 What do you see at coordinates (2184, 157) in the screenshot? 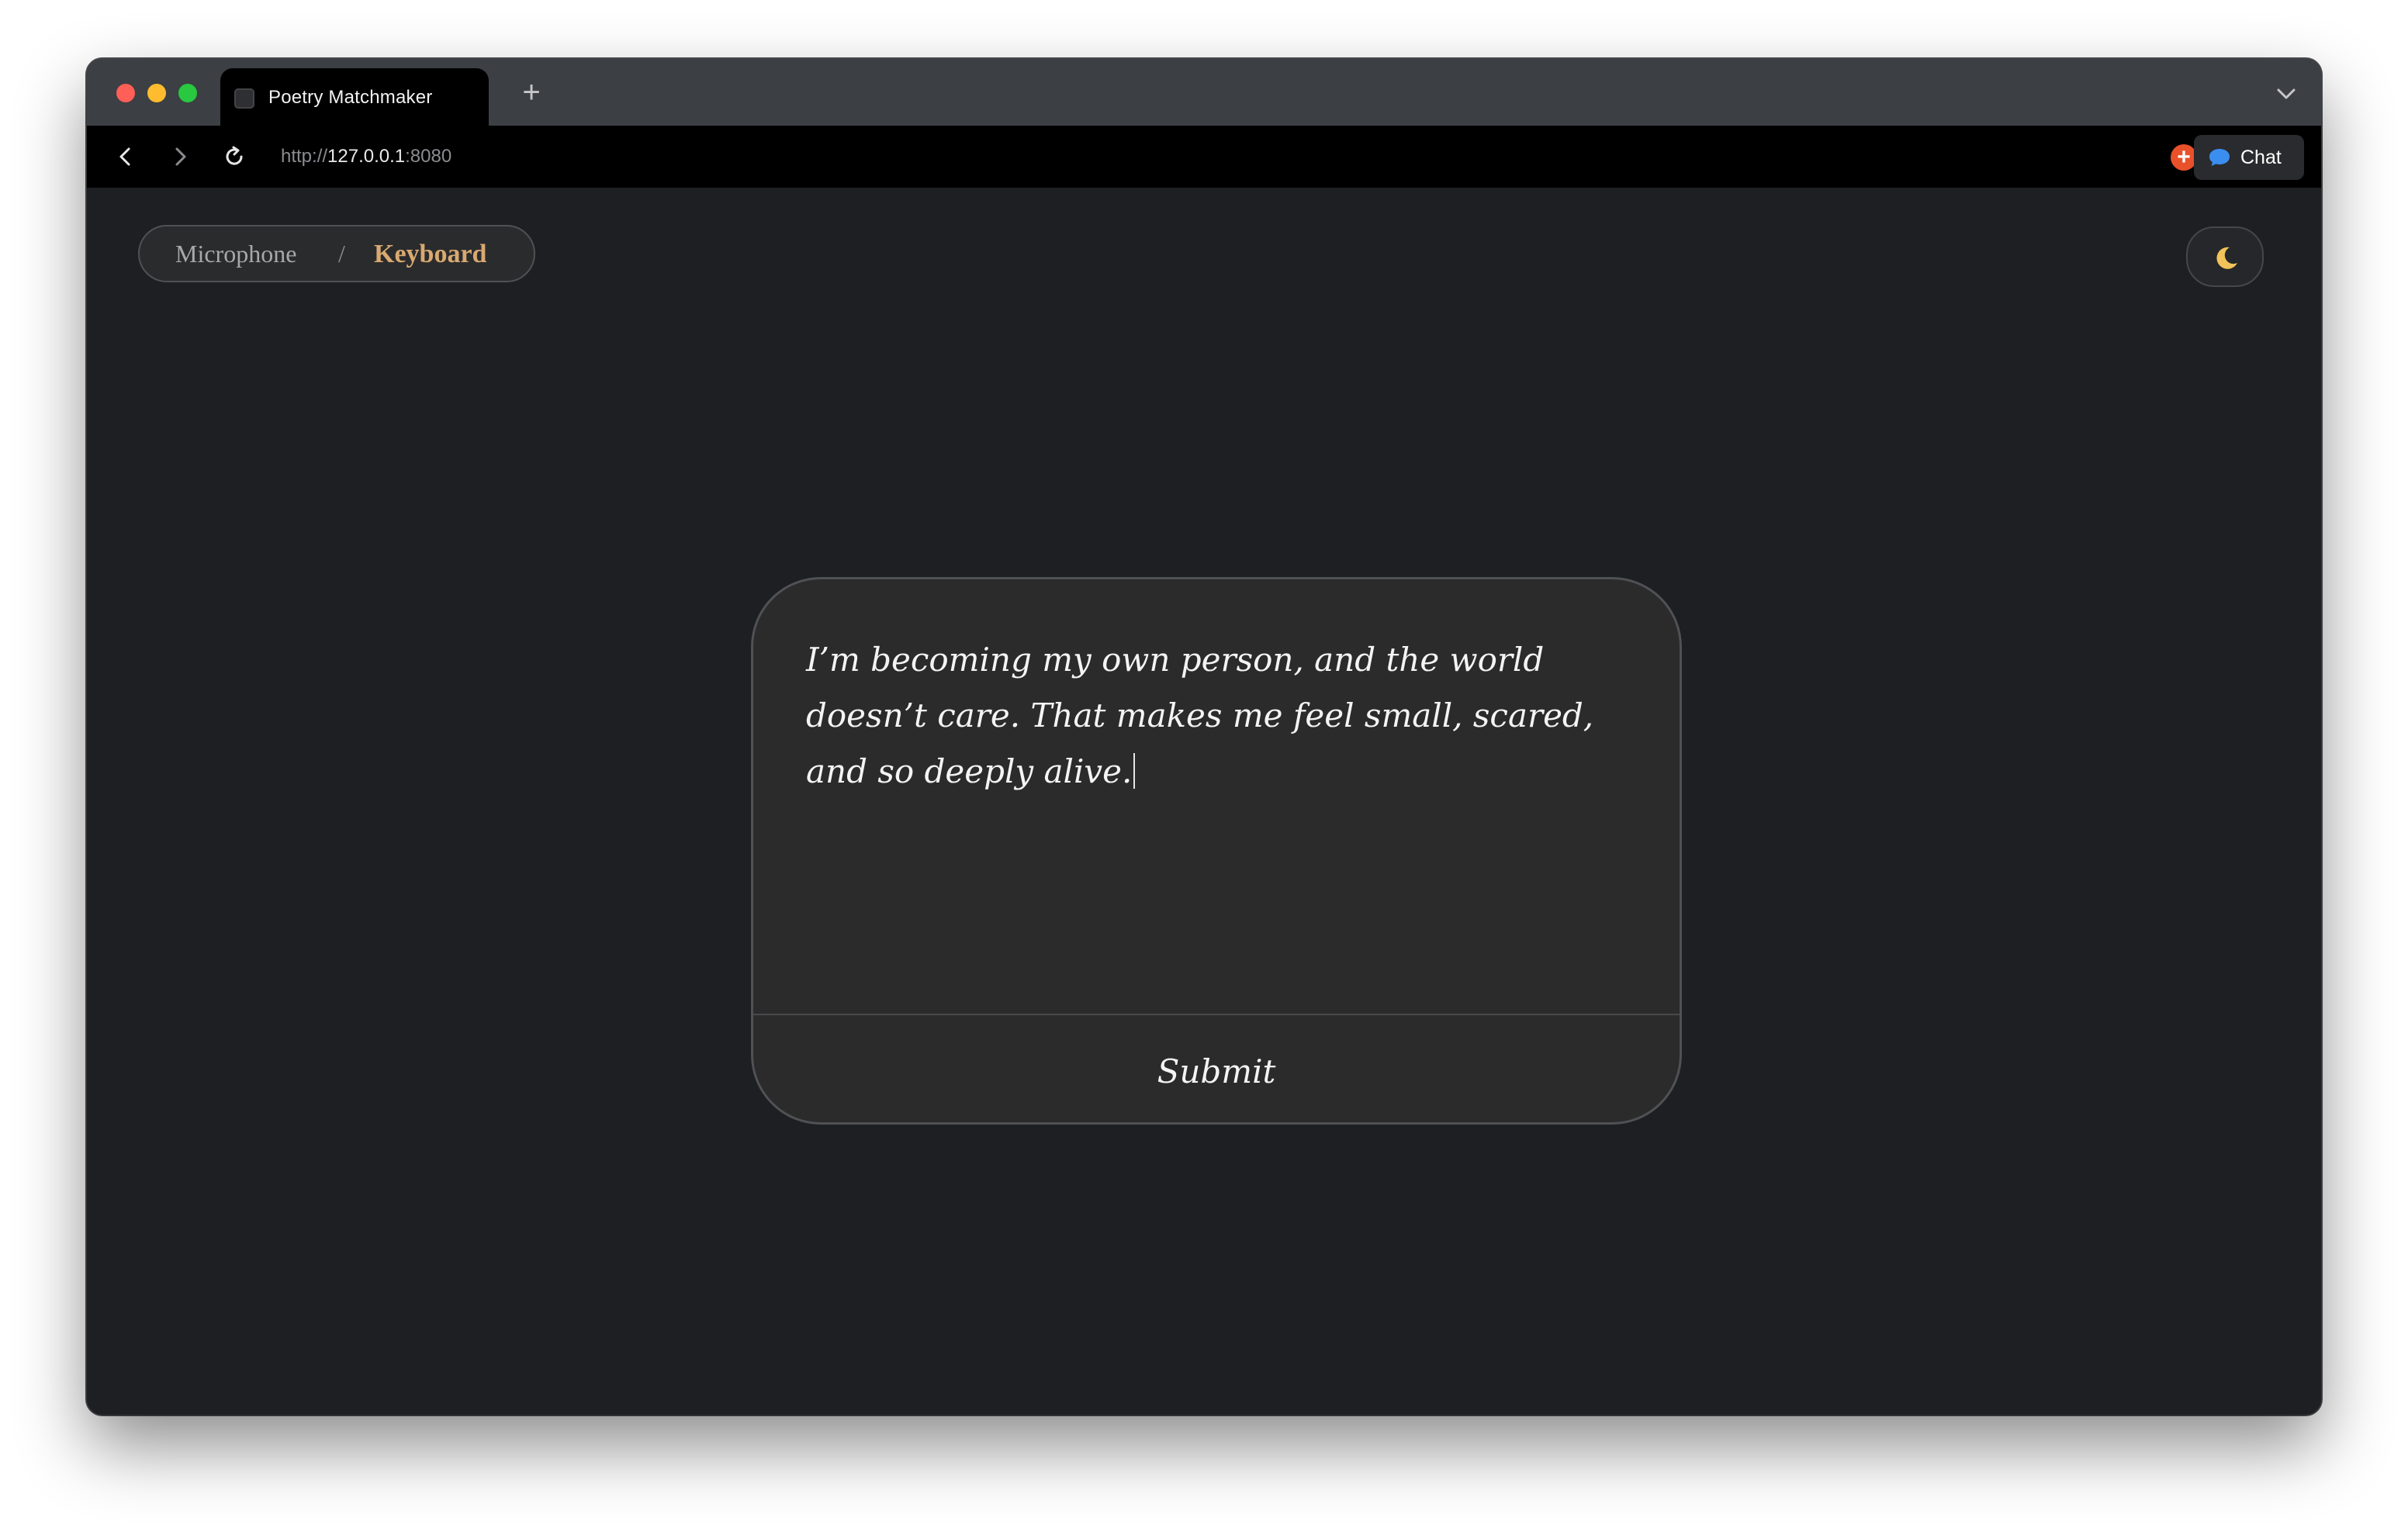
I see `extension-plus-icon: +` at bounding box center [2184, 157].